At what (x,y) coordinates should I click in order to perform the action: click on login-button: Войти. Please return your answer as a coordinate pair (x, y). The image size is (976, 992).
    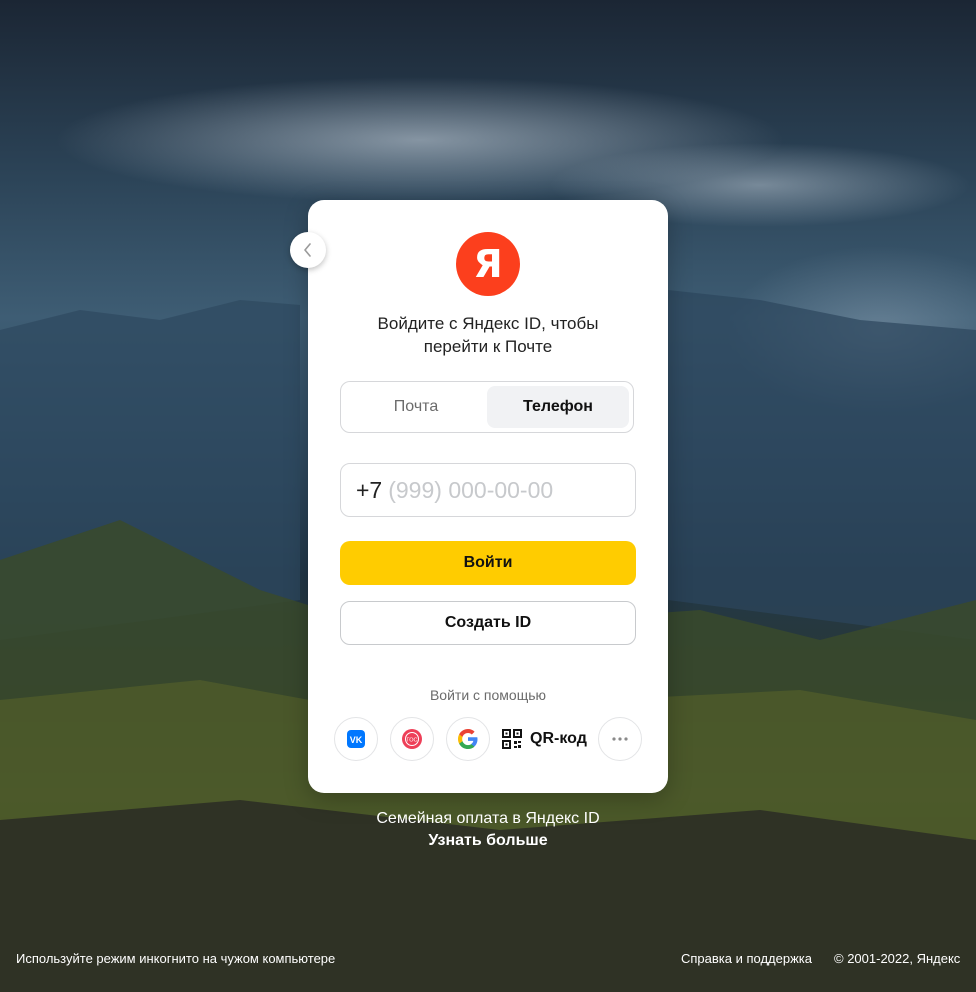
    Looking at the image, I should click on (488, 563).